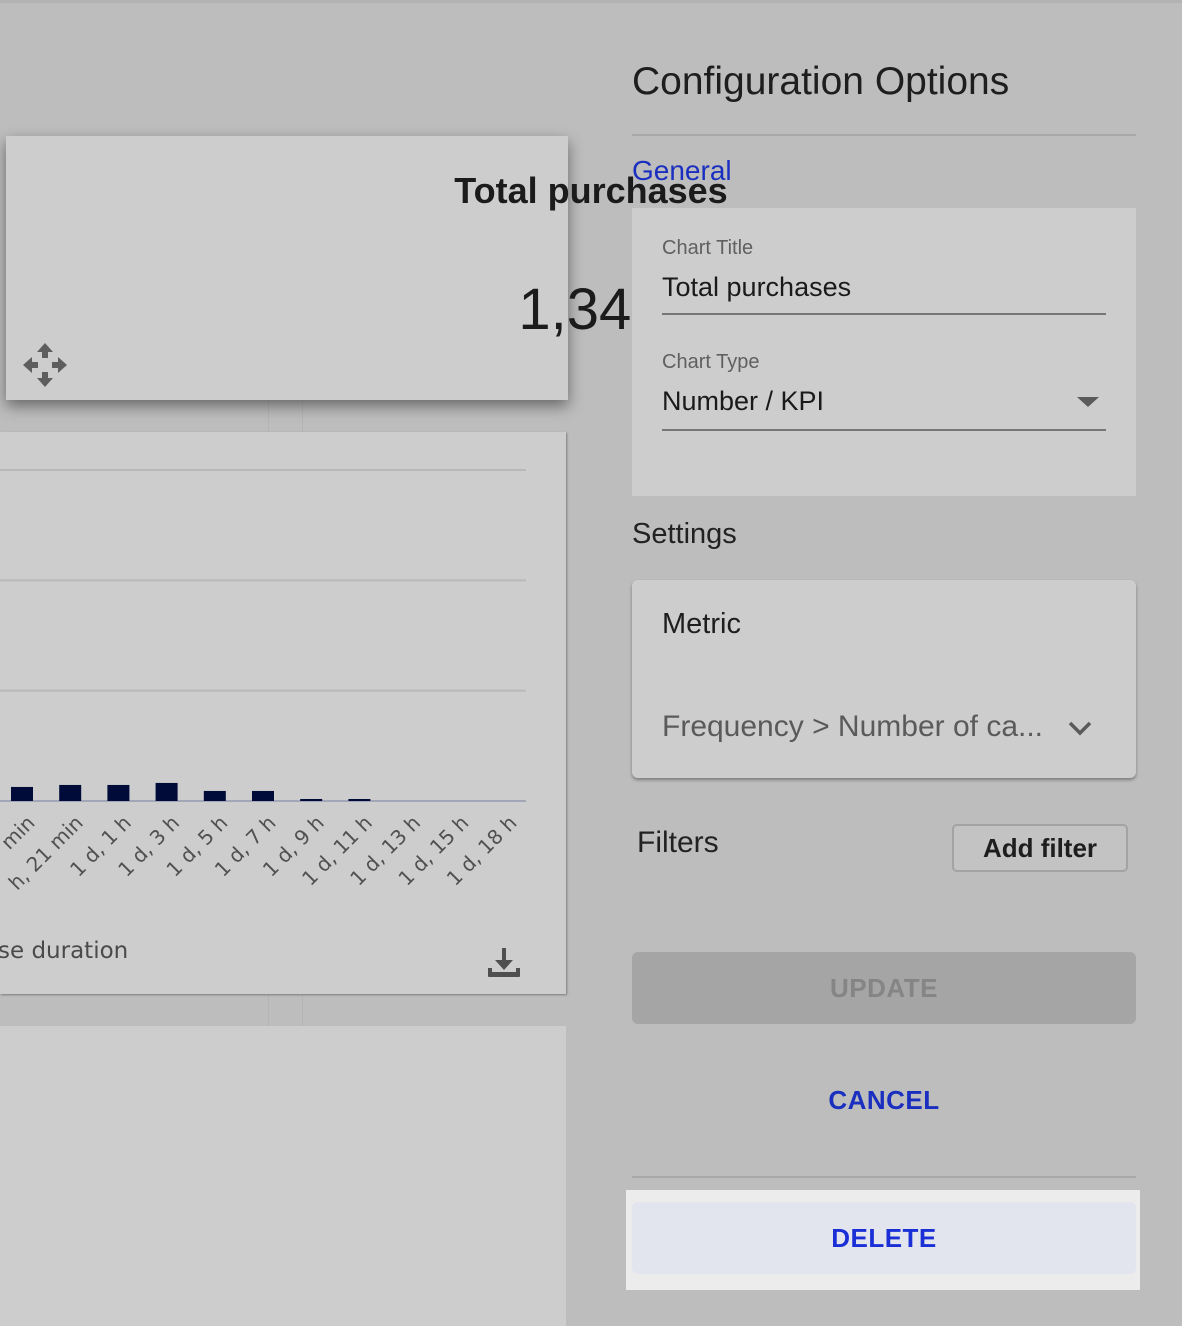  I want to click on chart-x-axis-title: se duration, so click(64, 951).